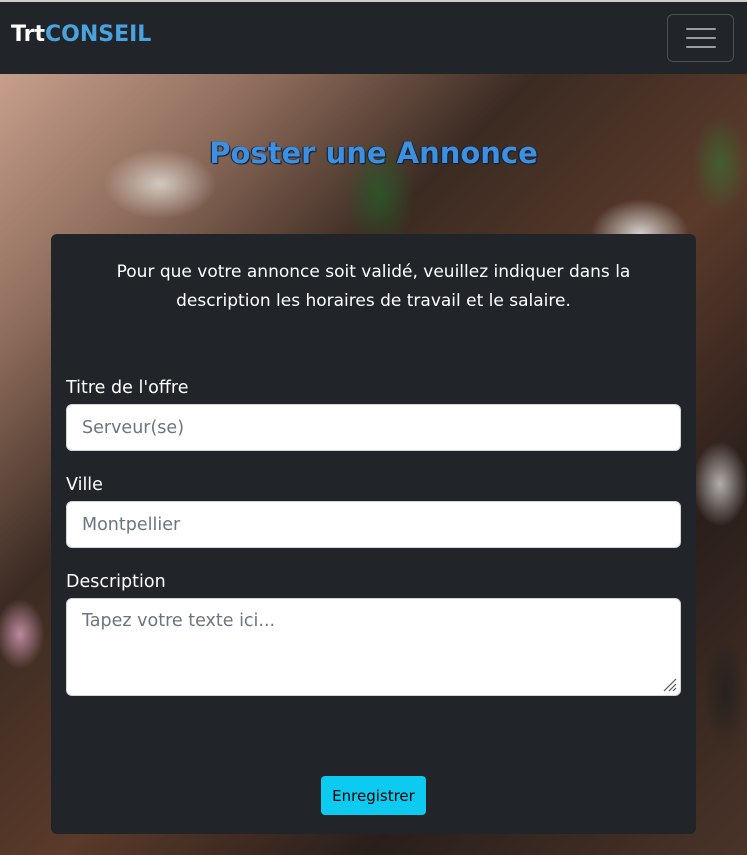 The width and height of the screenshot is (747, 855). I want to click on navbar-toggler-button, so click(700, 38).